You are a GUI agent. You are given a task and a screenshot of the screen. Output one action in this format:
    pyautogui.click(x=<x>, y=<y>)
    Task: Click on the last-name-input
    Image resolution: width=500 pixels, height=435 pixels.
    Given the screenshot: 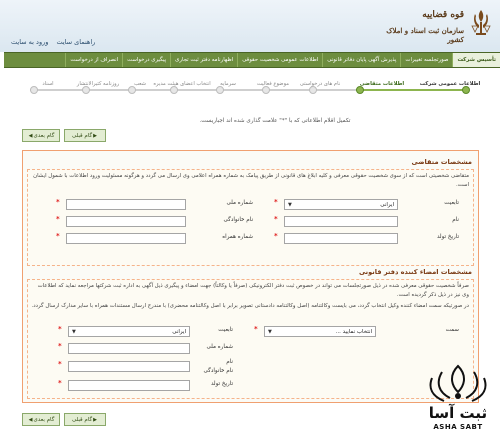 What is the action you would take?
    pyautogui.click(x=126, y=221)
    